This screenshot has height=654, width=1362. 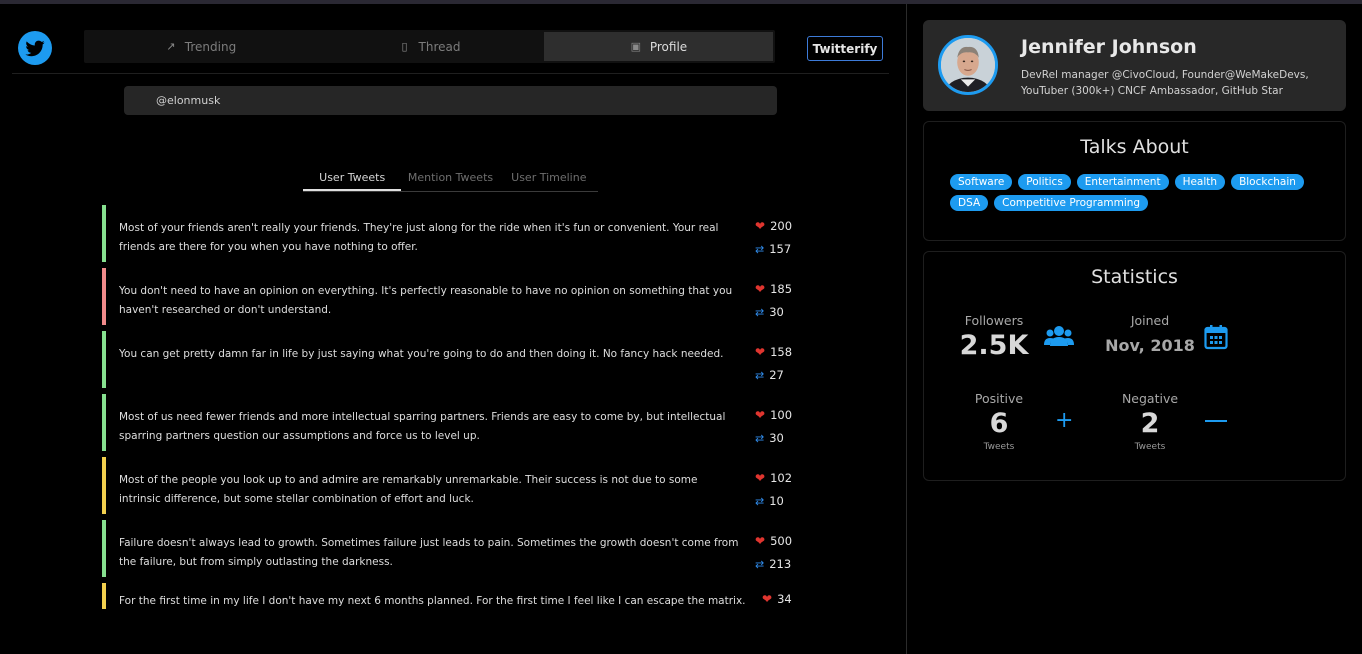 I want to click on retweet-count: ⇄ 10, so click(x=769, y=501).